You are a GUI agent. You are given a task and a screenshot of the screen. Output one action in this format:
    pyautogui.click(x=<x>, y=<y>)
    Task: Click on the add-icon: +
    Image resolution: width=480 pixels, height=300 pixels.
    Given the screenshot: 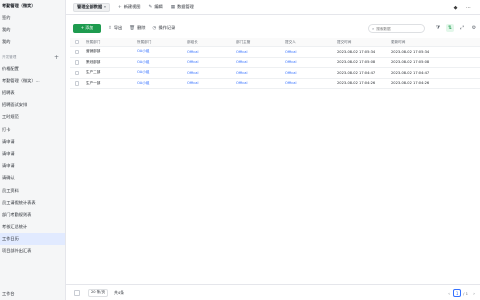 What is the action you would take?
    pyautogui.click(x=56, y=57)
    